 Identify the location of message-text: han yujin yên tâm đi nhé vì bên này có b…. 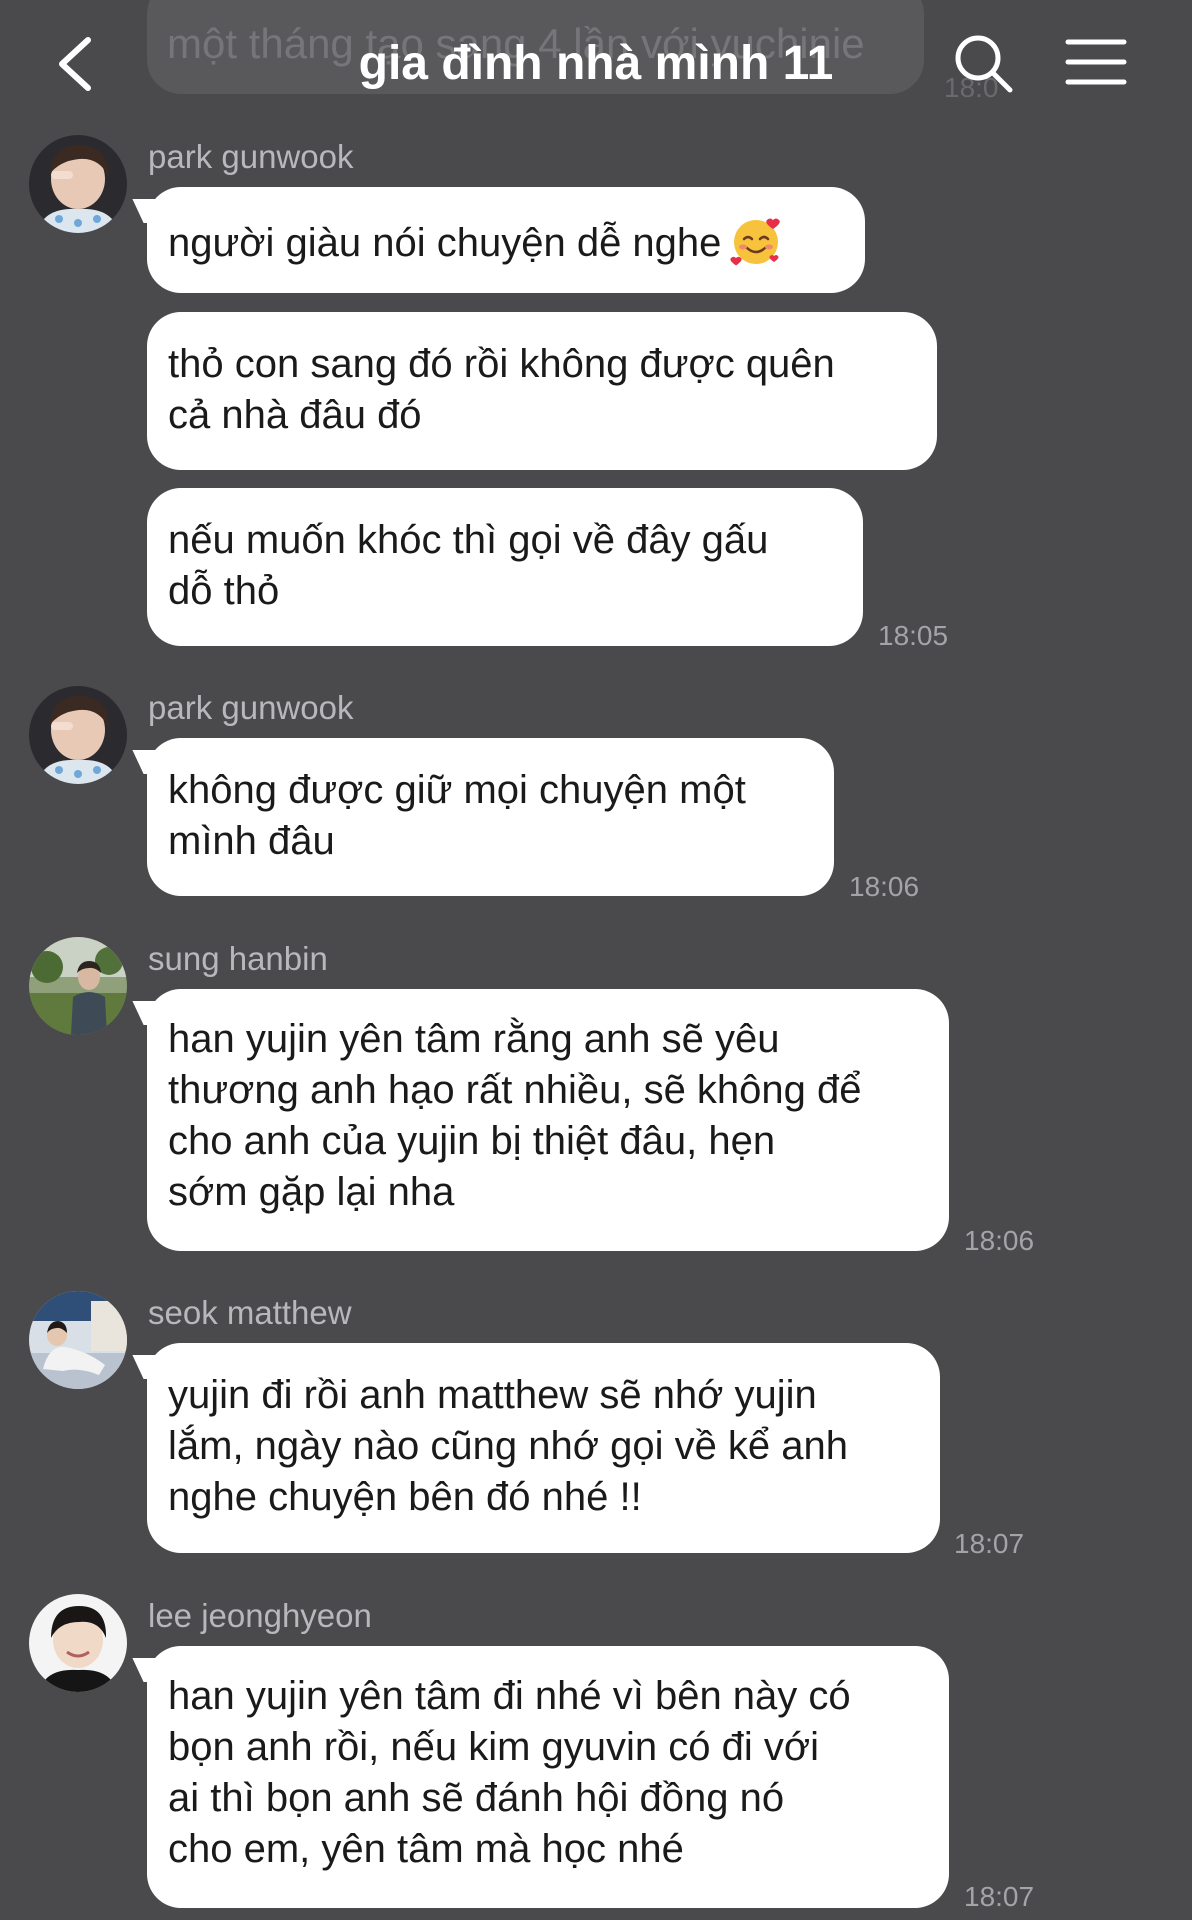
(509, 1772).